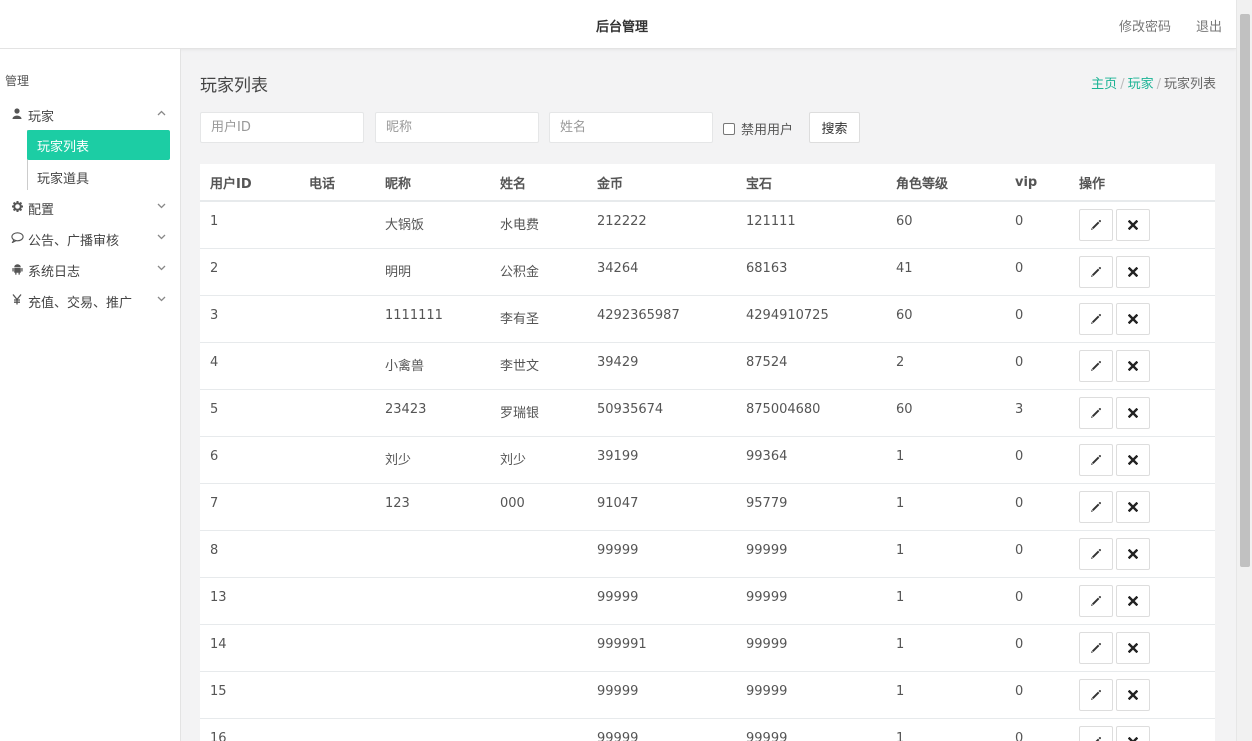 The image size is (1252, 741). What do you see at coordinates (538, 460) in the screenshot?
I see `cell-name: 刘少` at bounding box center [538, 460].